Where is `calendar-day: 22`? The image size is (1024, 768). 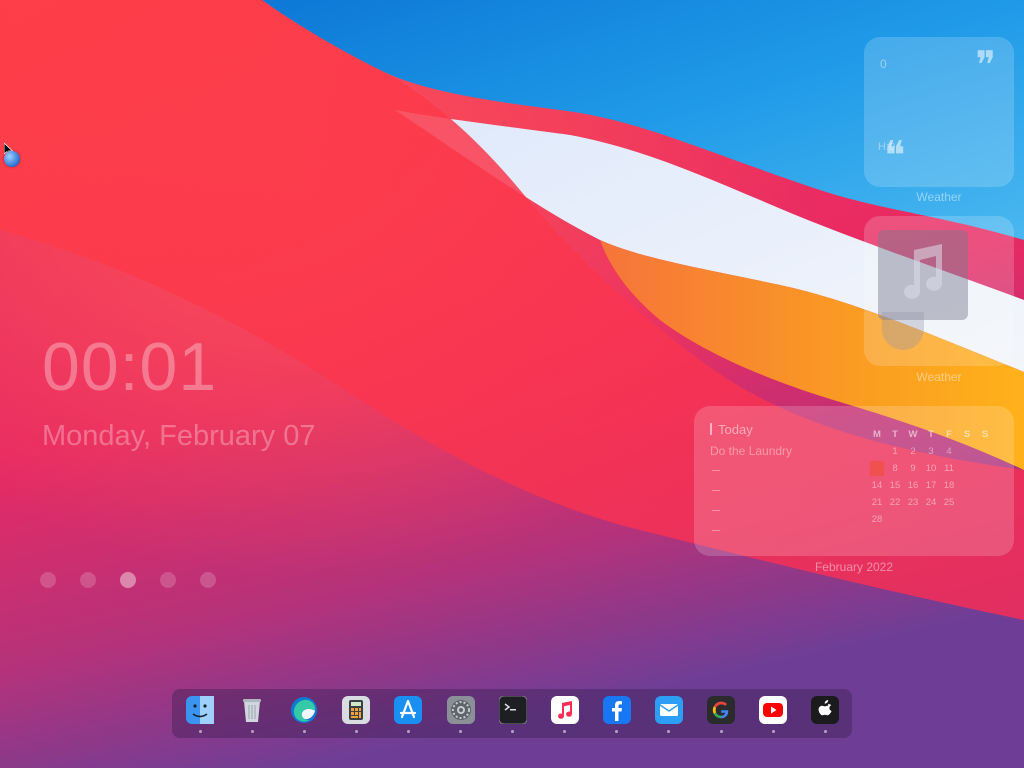 calendar-day: 22 is located at coordinates (895, 502).